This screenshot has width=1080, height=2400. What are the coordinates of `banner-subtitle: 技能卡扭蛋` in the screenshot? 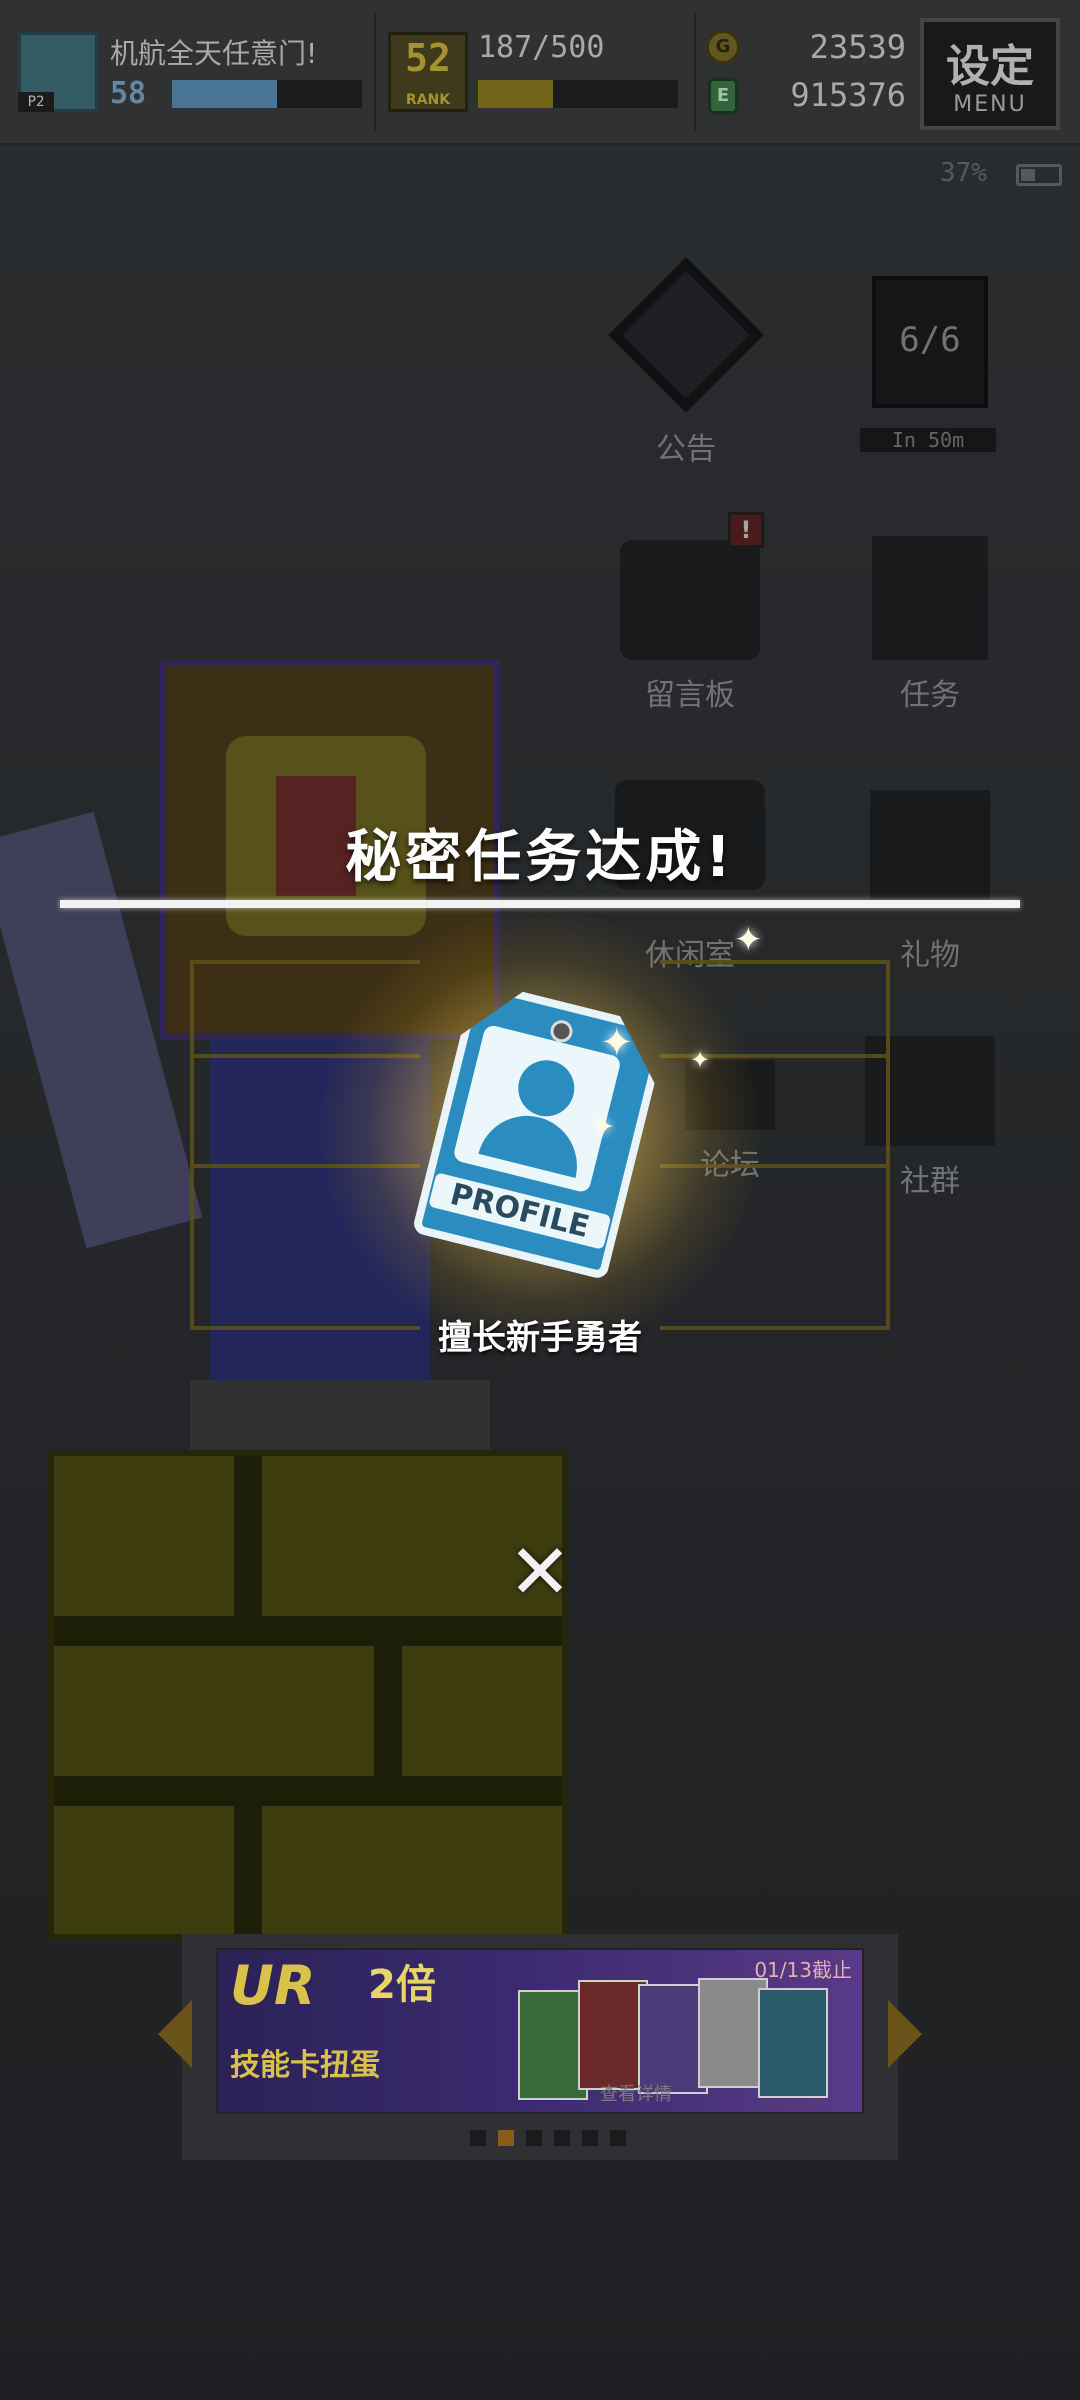 It's located at (305, 2065).